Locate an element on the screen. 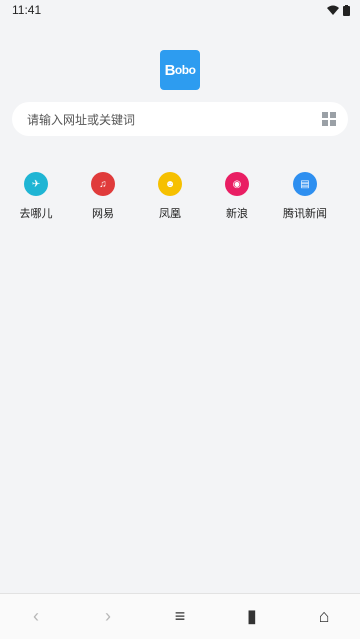 This screenshot has height=639, width=360. back-button: ‹ is located at coordinates (36, 617).